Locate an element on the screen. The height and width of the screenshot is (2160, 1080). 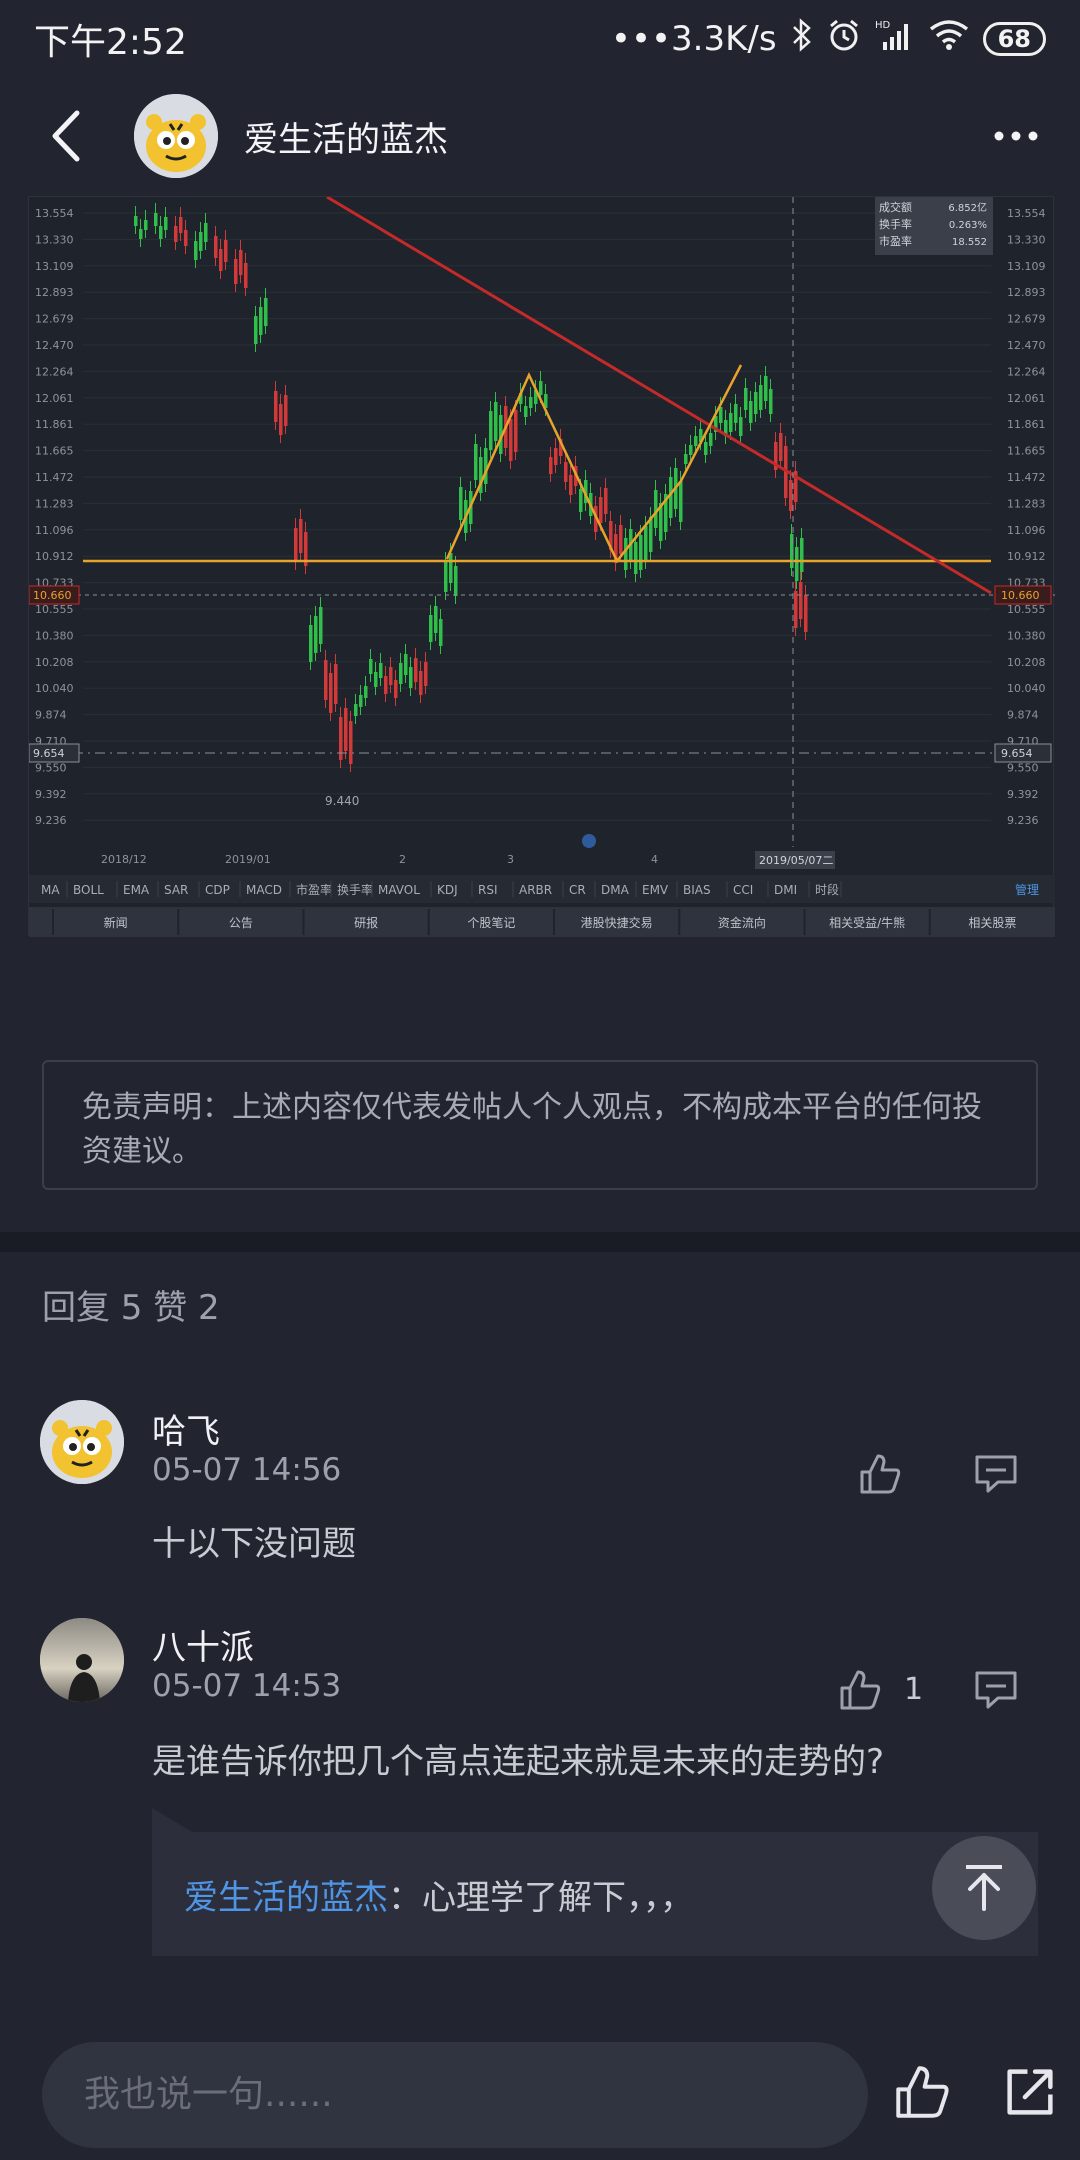
like-post-button is located at coordinates (922, 2092).